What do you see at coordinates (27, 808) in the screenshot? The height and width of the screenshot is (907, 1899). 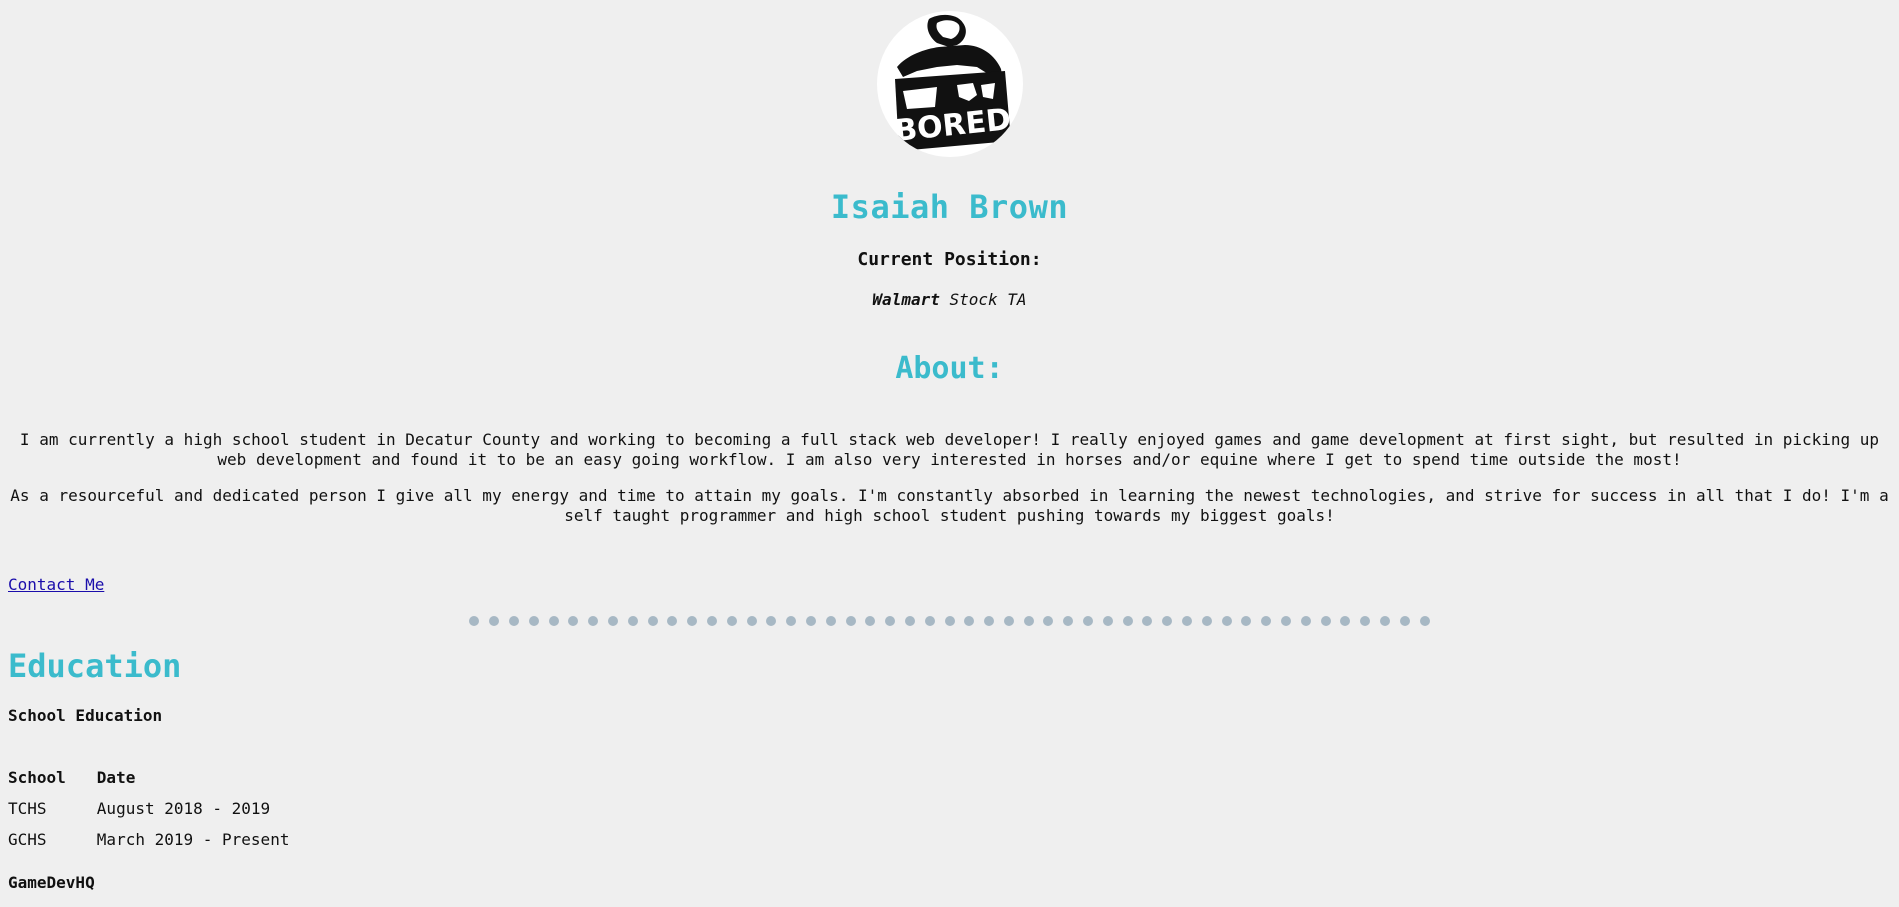 I see `school-cell: TCHS` at bounding box center [27, 808].